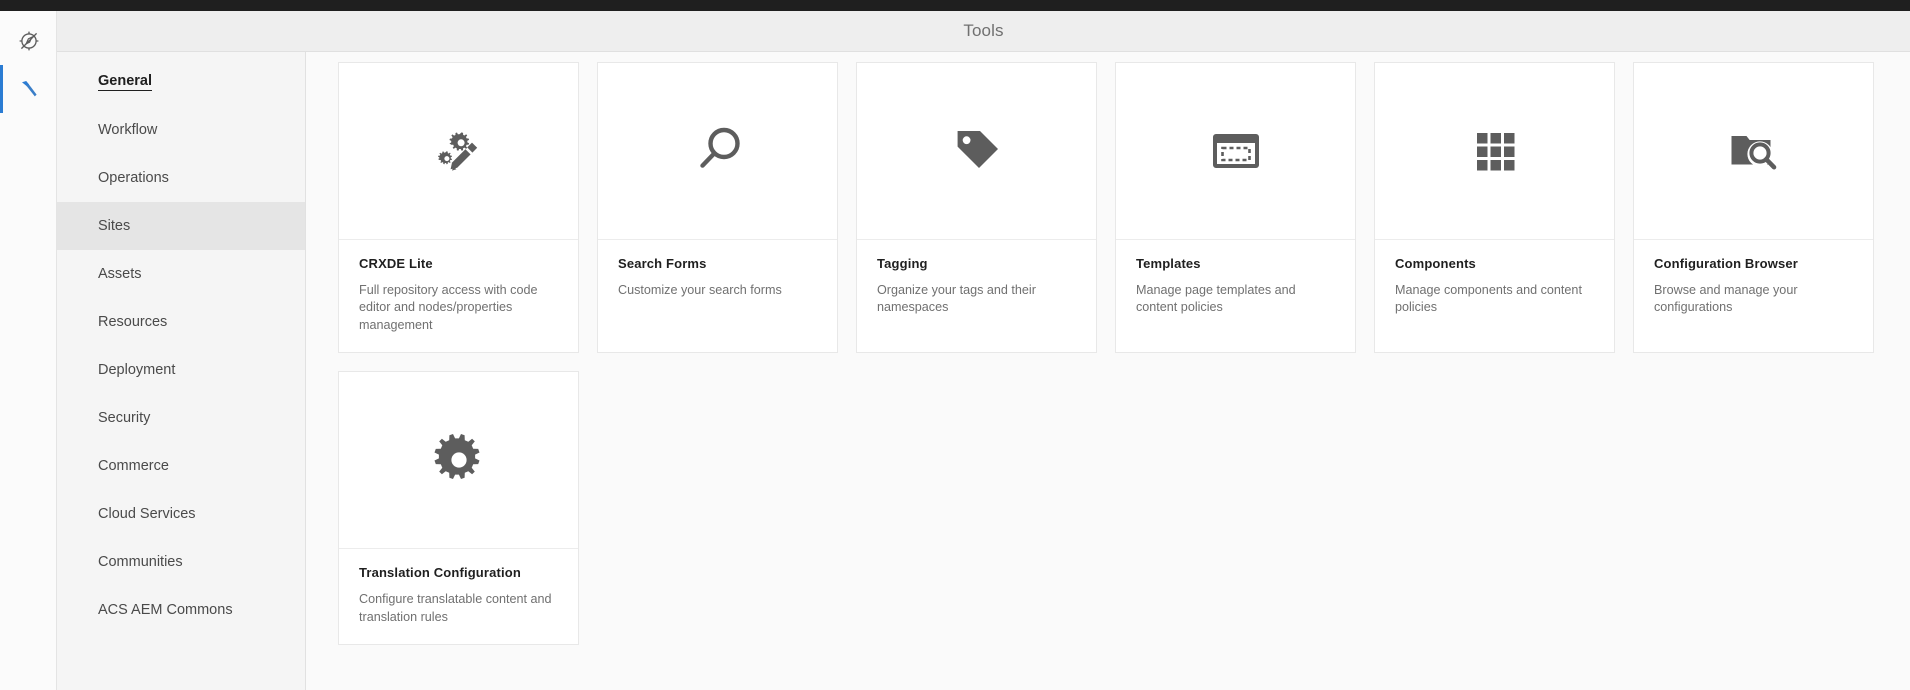 This screenshot has width=1910, height=690. Describe the element at coordinates (181, 178) in the screenshot. I see `sidebar-item-operations: Operations` at that location.